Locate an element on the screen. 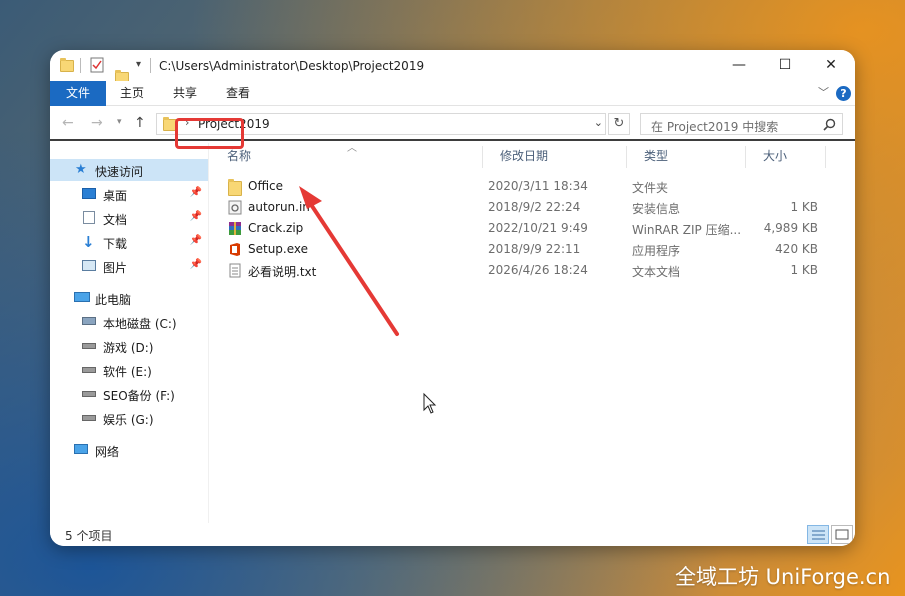 The image size is (905, 596). file-row-office: Office 2020/3/11 18:34 文件夹 is located at coordinates (510, 186).